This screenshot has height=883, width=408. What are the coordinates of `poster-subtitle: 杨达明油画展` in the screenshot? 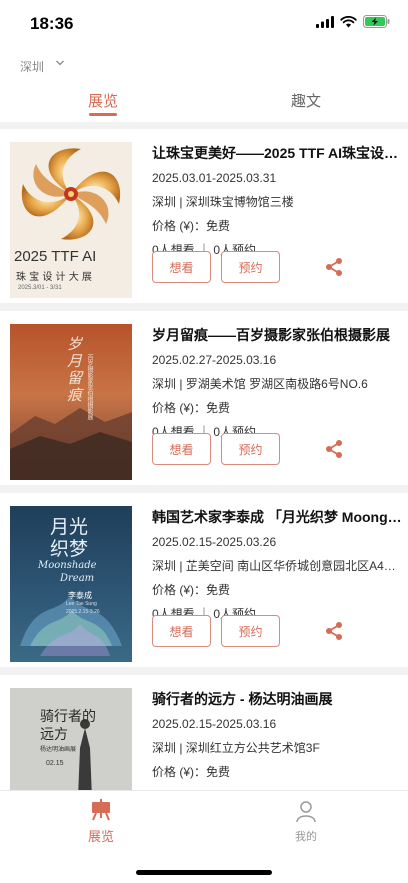 It's located at (58, 749).